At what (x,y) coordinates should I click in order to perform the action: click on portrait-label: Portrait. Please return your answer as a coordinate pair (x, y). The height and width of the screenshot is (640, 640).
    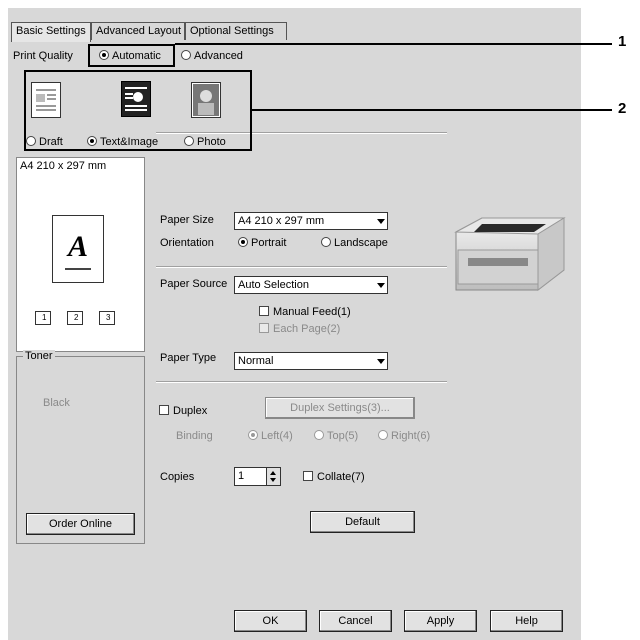
    Looking at the image, I should click on (269, 243).